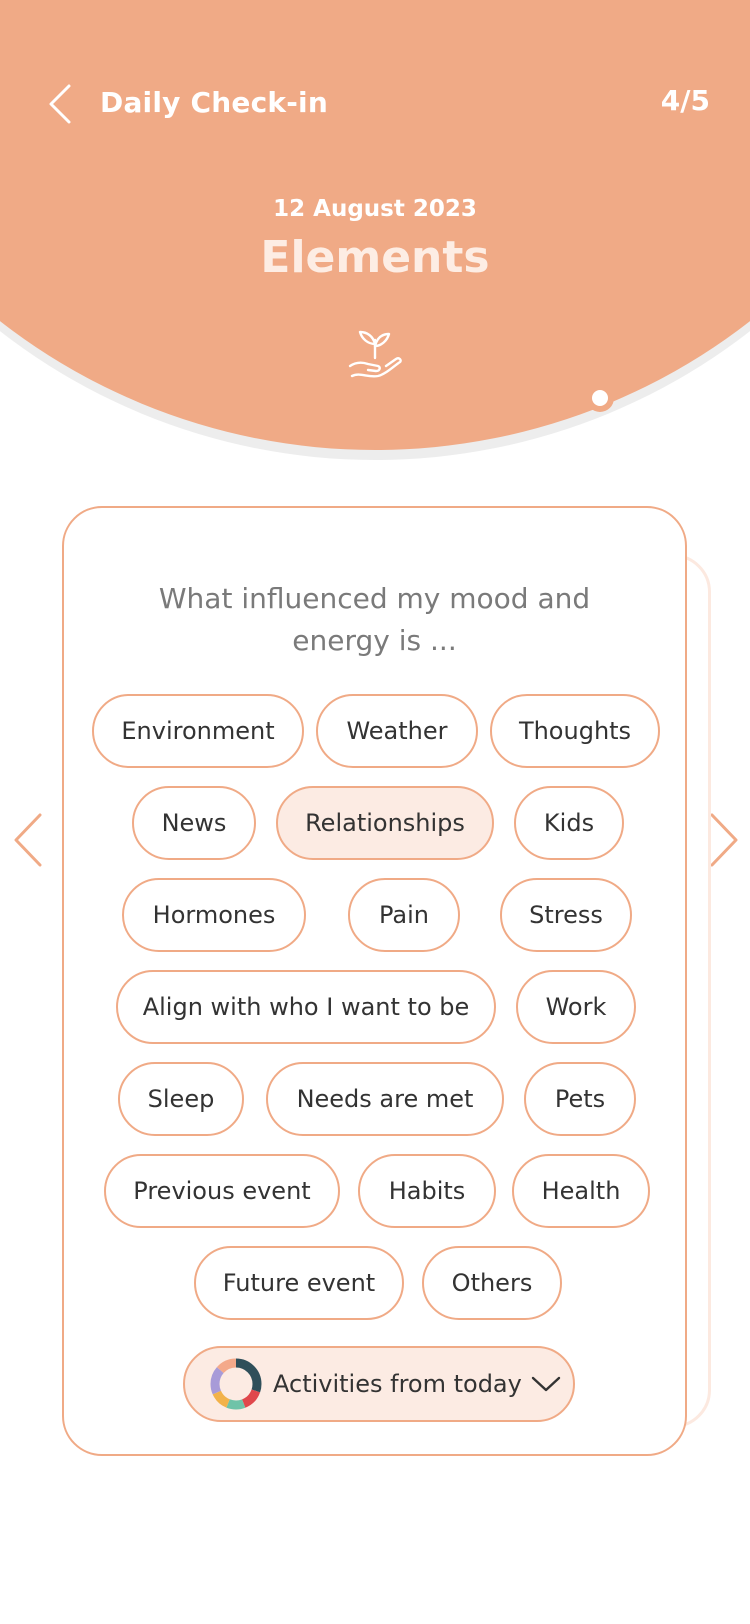  What do you see at coordinates (492, 1283) in the screenshot?
I see `chip-others: Others` at bounding box center [492, 1283].